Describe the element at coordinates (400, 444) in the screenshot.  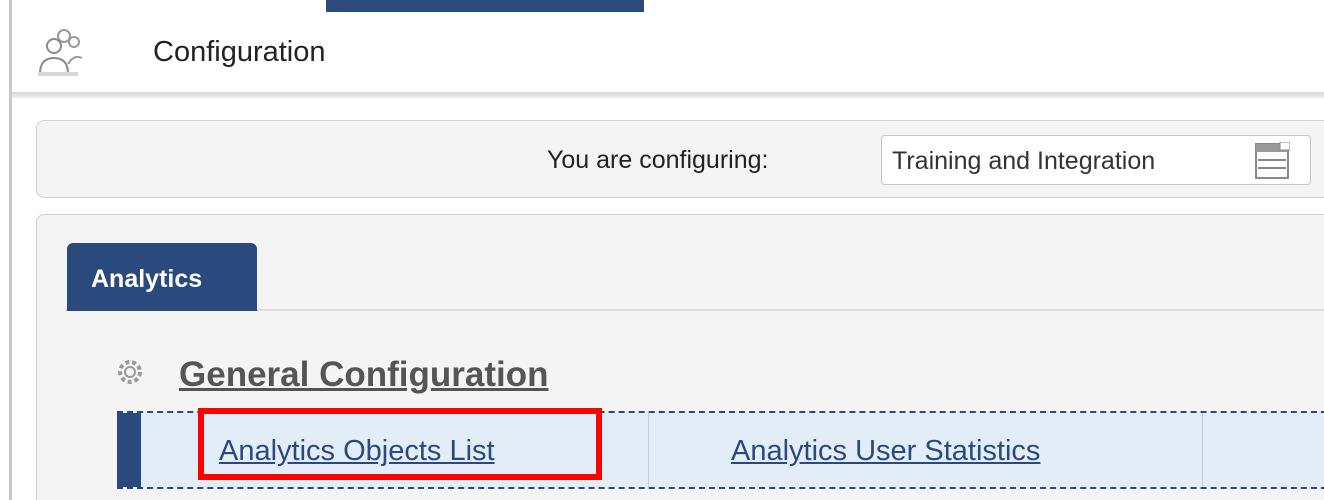
I see `highlight-box` at that location.